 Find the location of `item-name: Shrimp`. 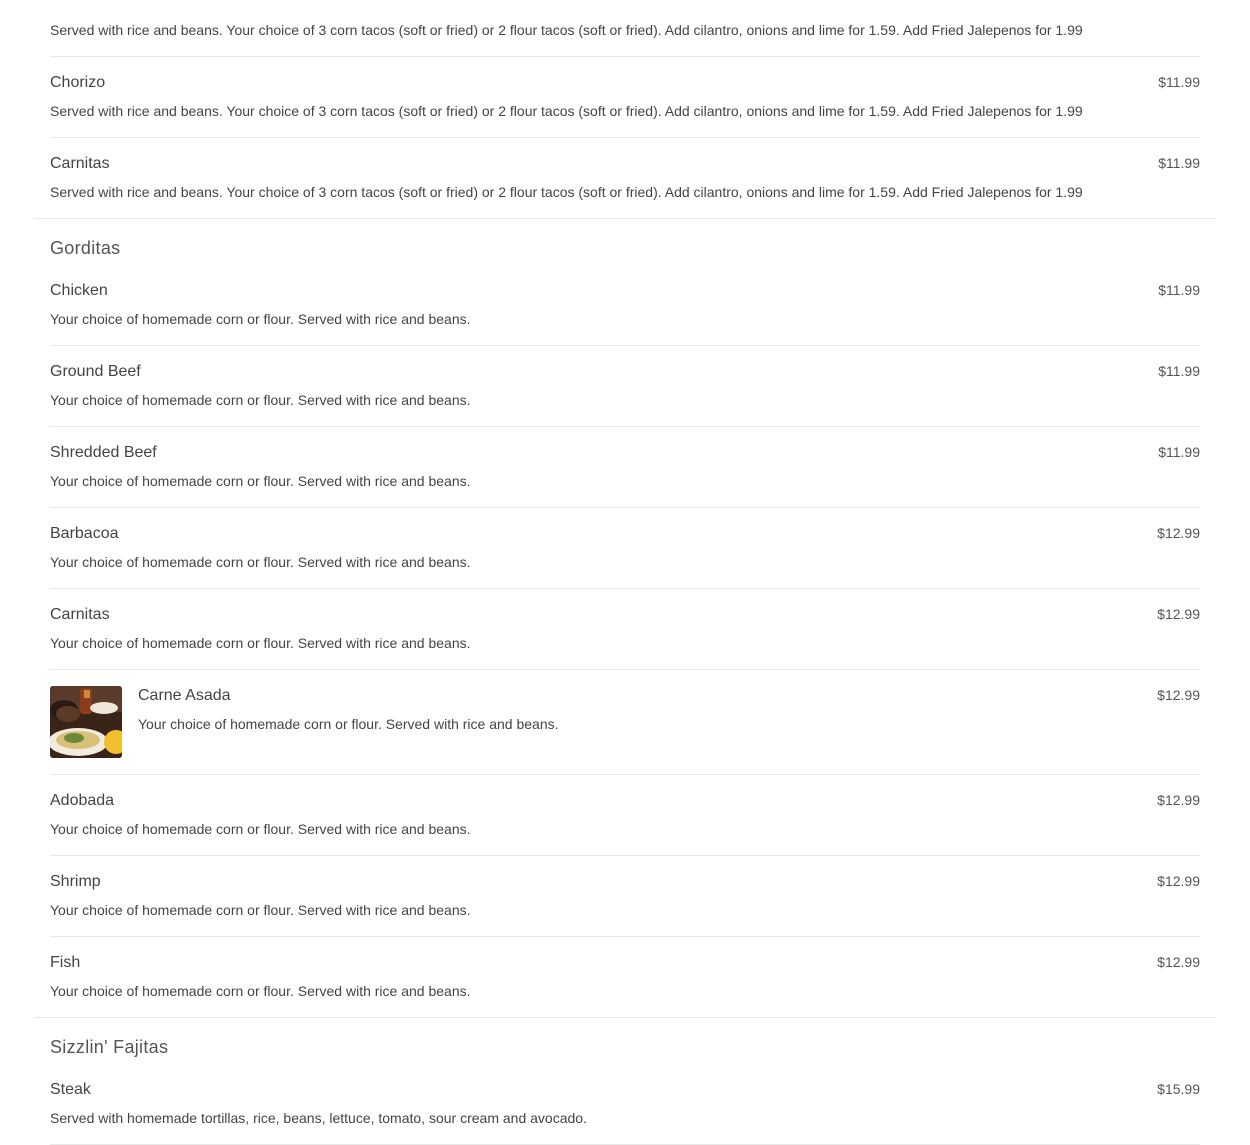

item-name: Shrimp is located at coordinates (75, 881).